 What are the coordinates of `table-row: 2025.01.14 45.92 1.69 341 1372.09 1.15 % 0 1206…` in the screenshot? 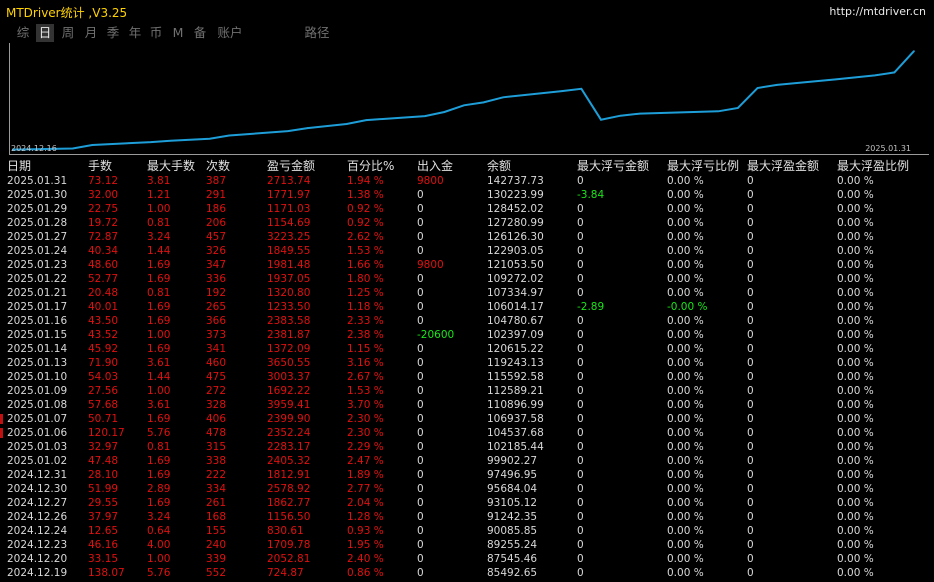 It's located at (467, 349).